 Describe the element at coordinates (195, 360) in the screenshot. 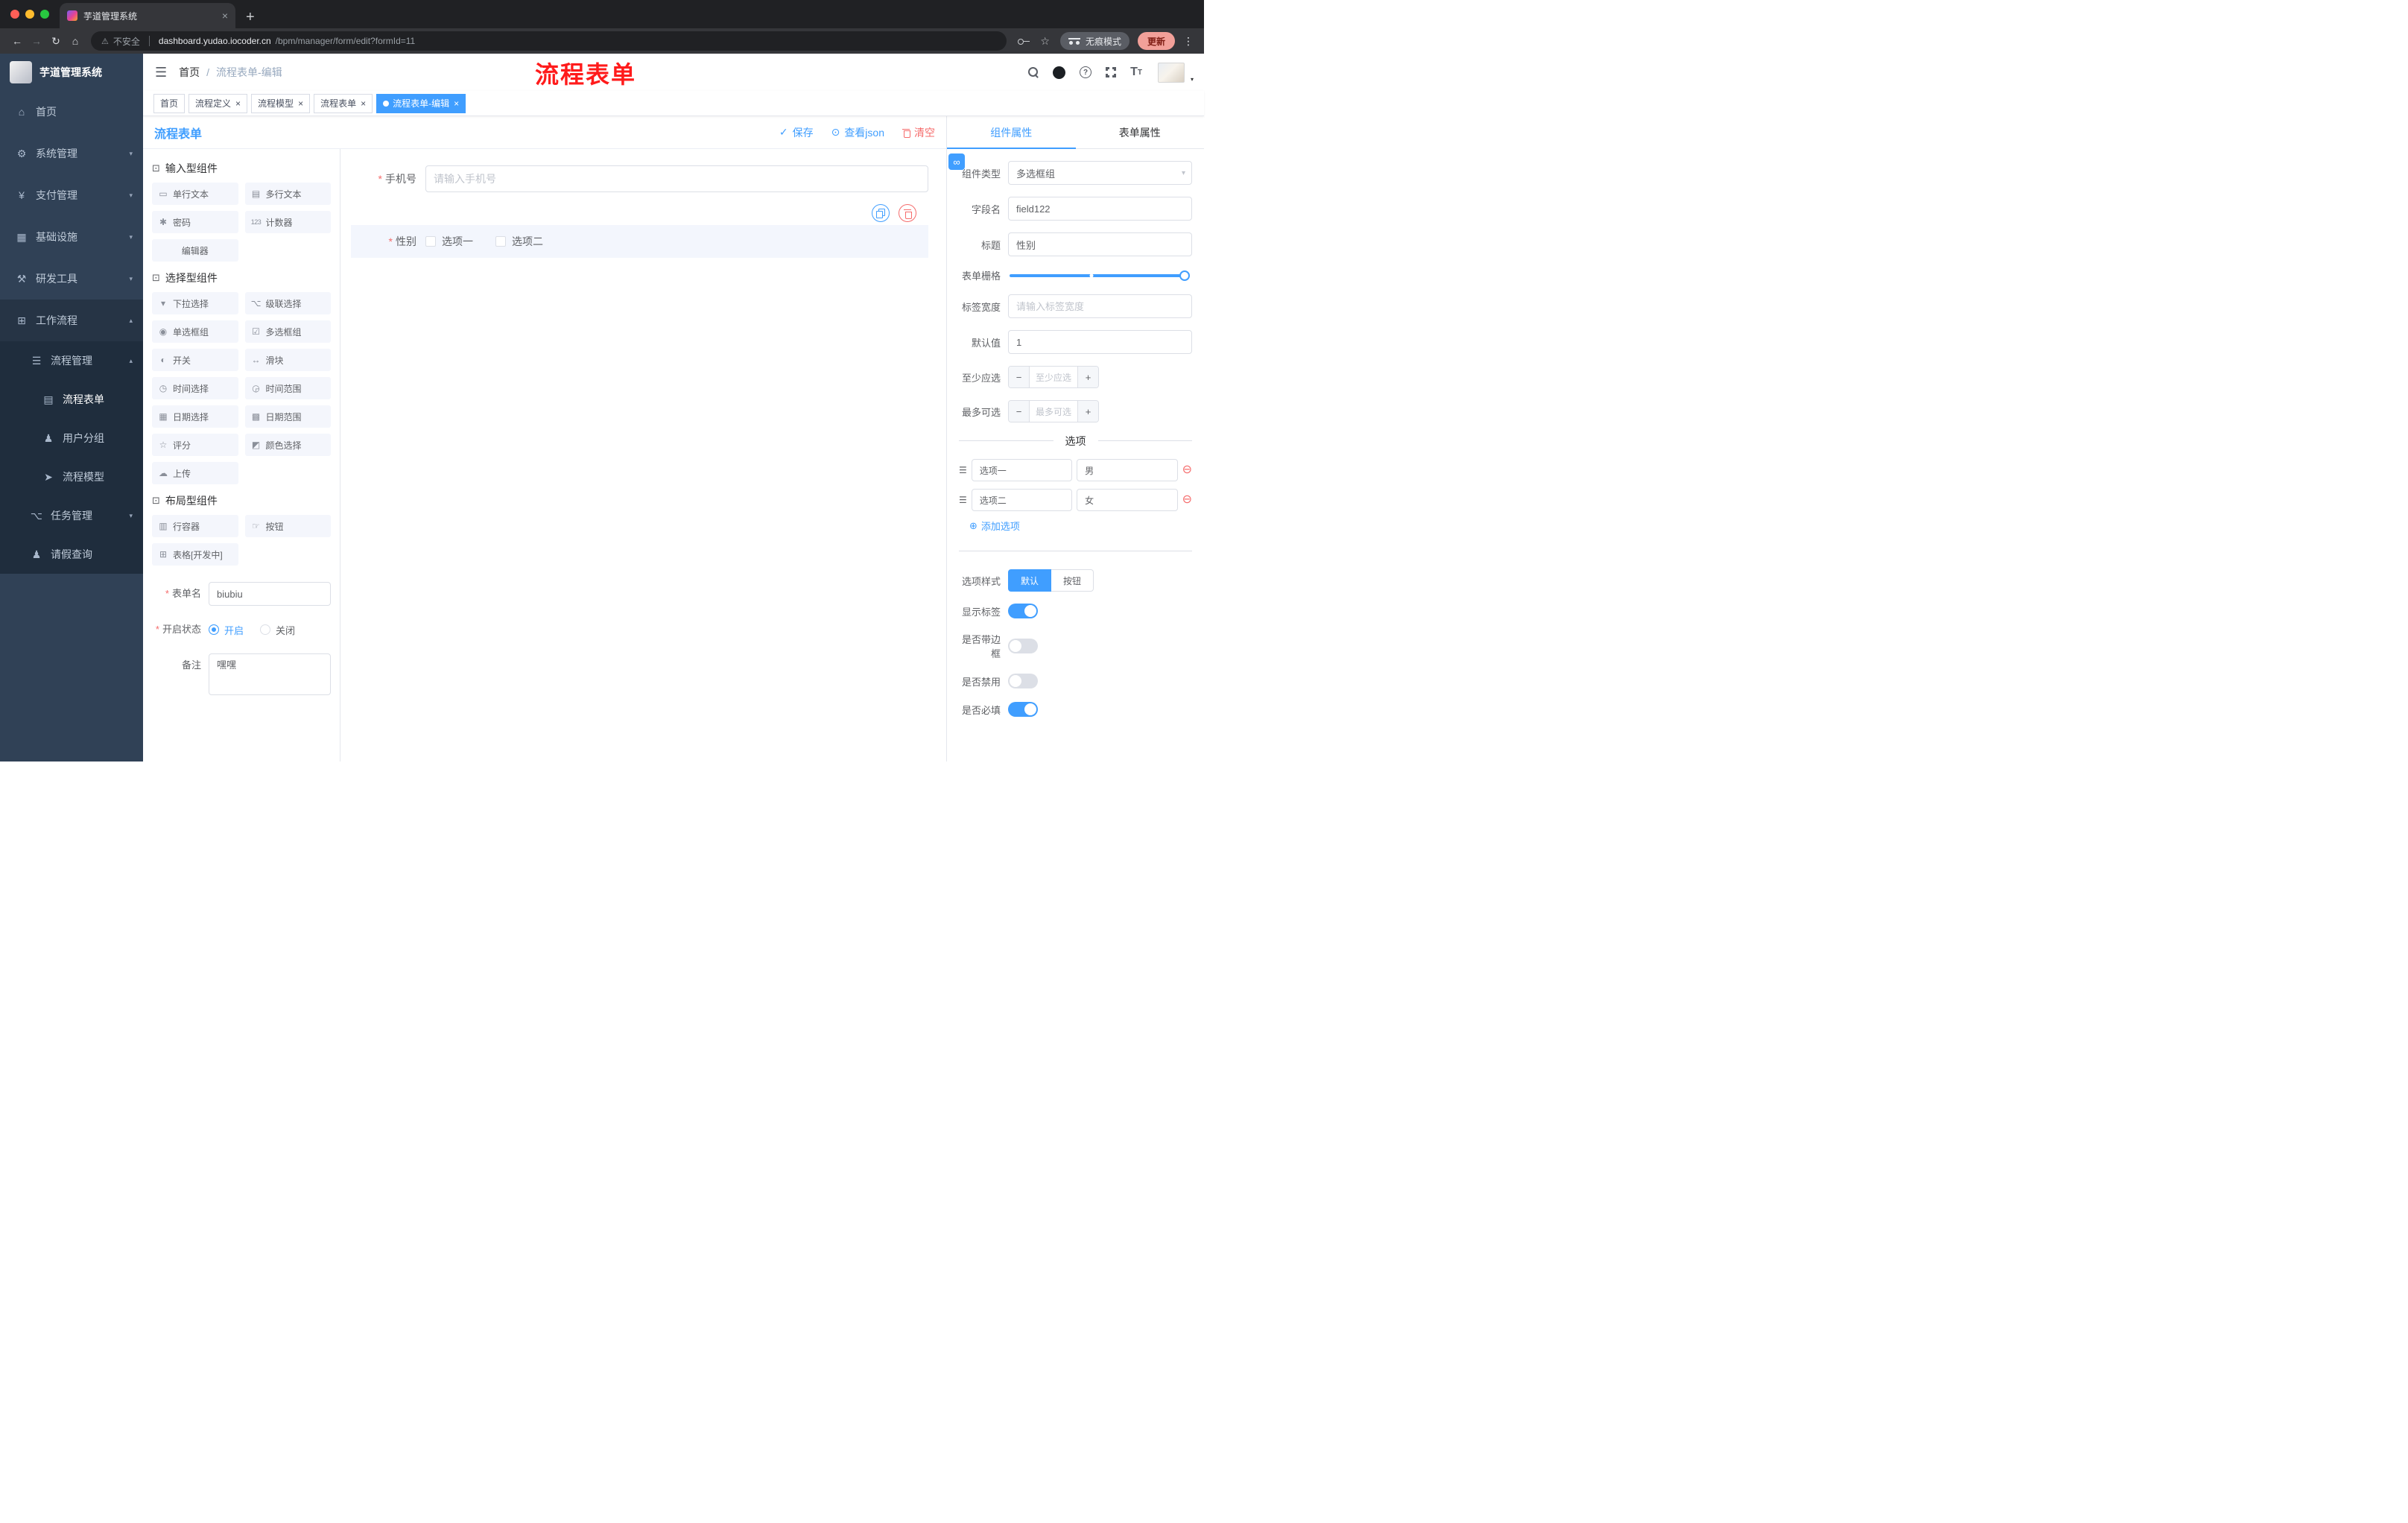

I see `component-switch: ◐ 开关` at that location.